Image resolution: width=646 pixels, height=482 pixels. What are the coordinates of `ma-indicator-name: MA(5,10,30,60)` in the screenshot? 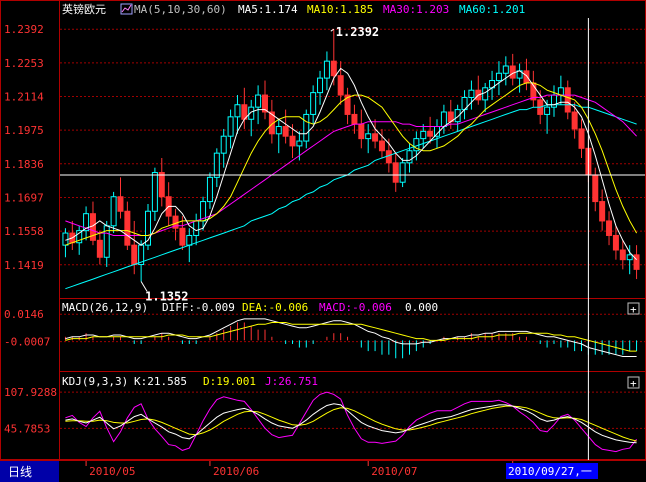 It's located at (180, 9).